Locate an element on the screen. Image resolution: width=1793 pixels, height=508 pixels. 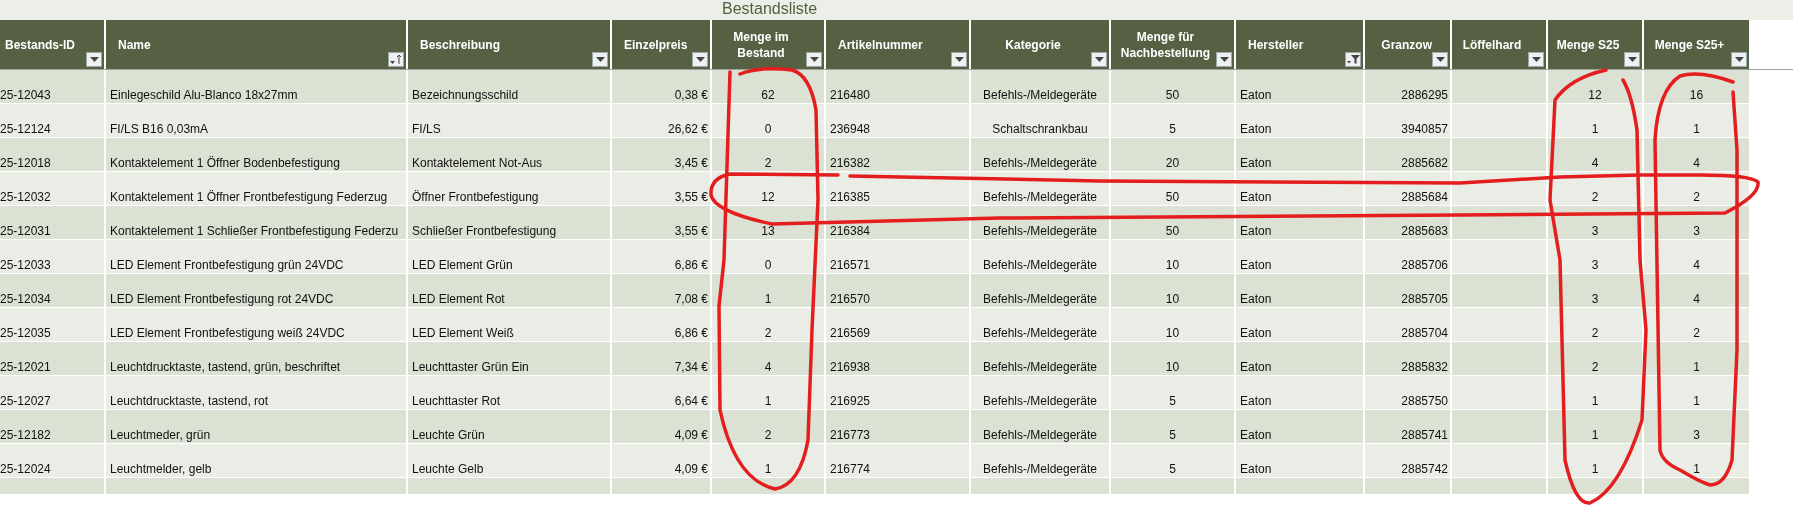
table-cell: 25-12124 is located at coordinates (53, 121).